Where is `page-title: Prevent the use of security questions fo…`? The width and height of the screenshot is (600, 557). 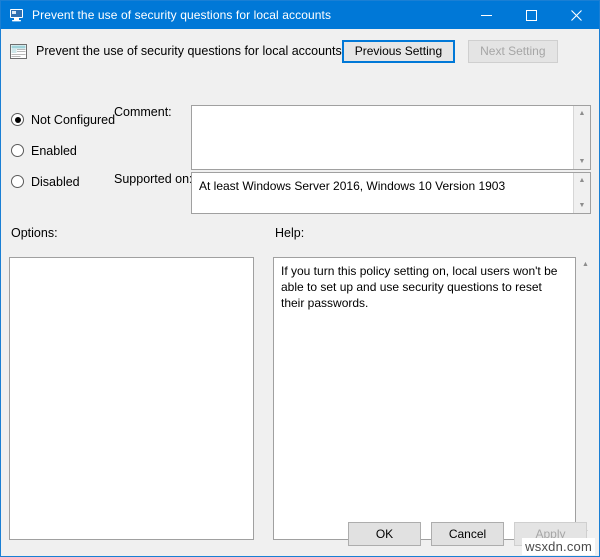 page-title: Prevent the use of security questions fo… is located at coordinates (189, 51).